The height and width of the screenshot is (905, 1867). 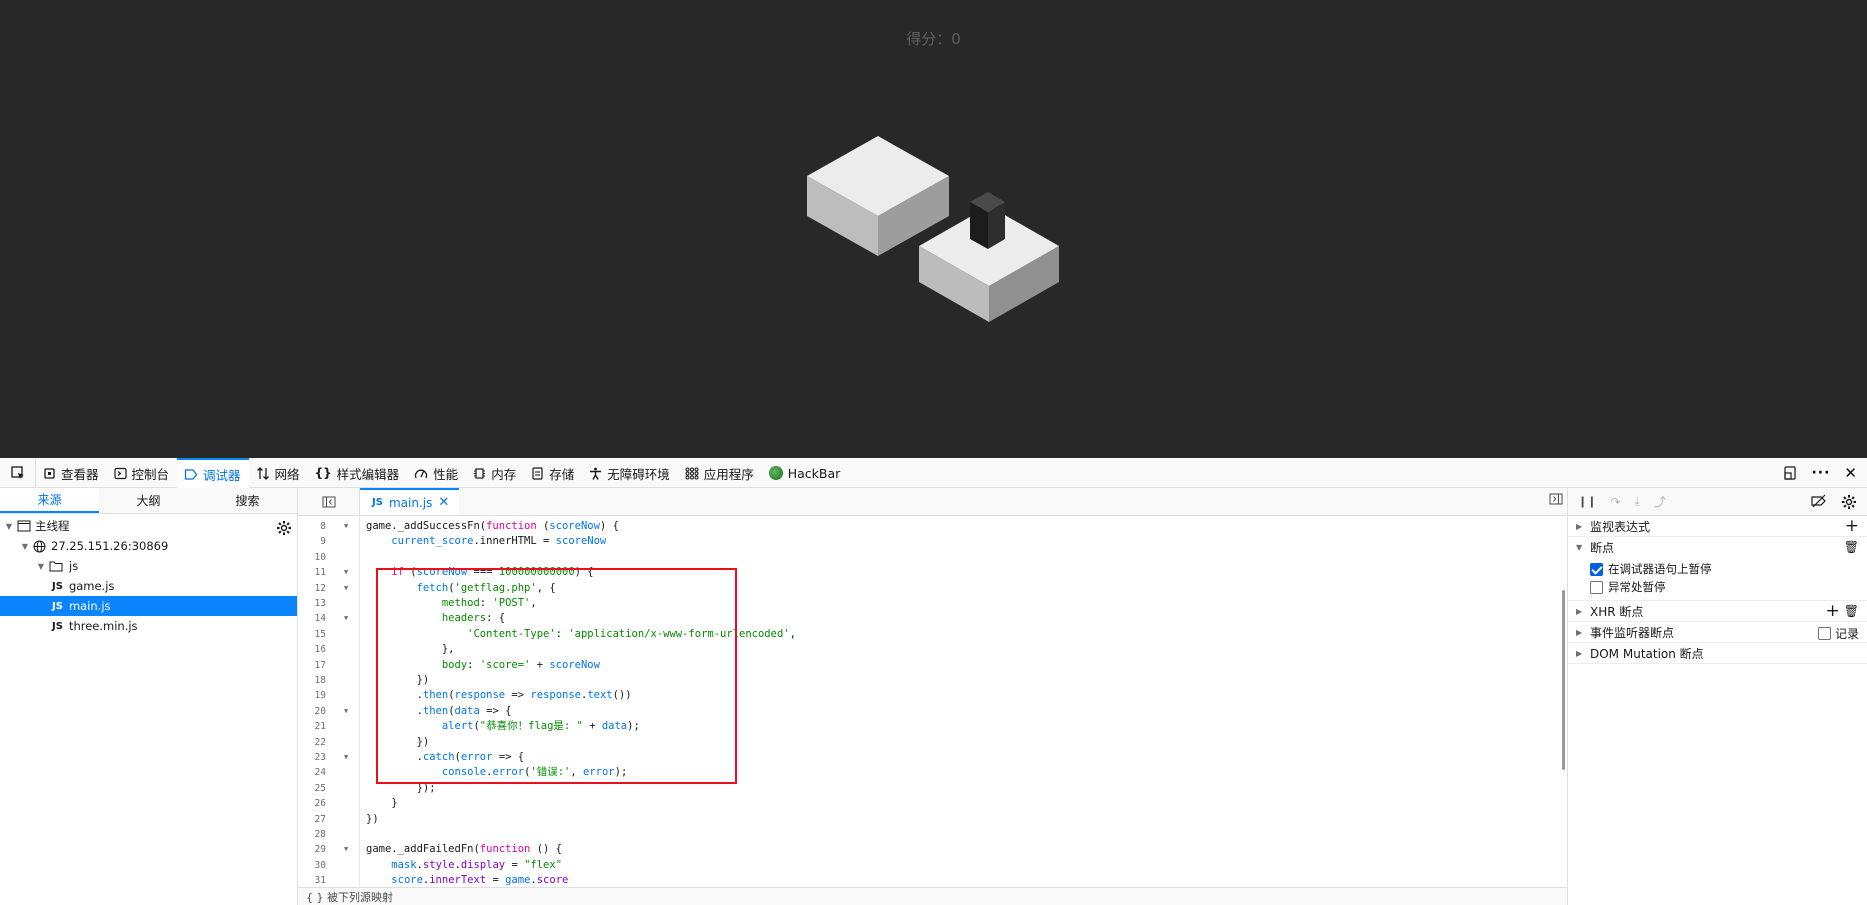 What do you see at coordinates (148, 526) in the screenshot?
I see `tree-item-thread: ▼ 主线程` at bounding box center [148, 526].